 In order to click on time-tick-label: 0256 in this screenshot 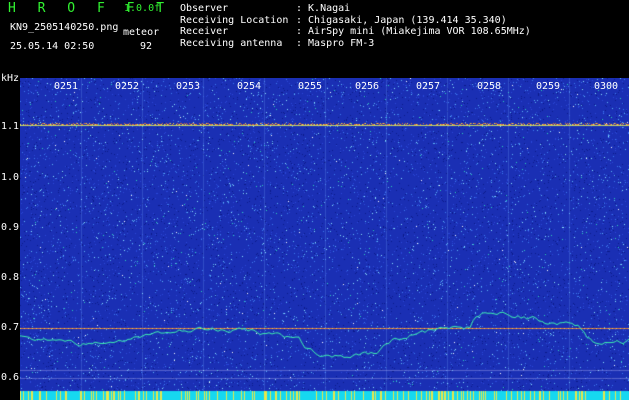, I will do `click(367, 86)`.